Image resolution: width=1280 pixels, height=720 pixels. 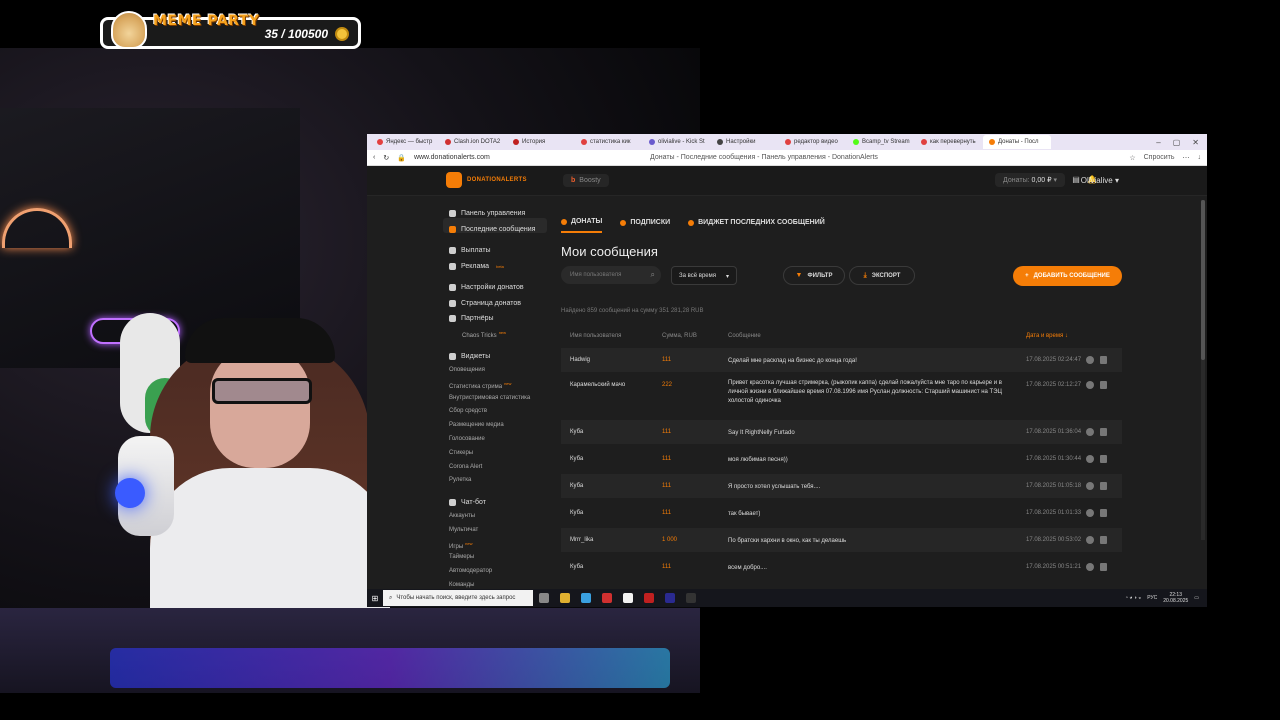 What do you see at coordinates (476, 266) in the screenshot?
I see `sidebar-item: Реклама beta` at bounding box center [476, 266].